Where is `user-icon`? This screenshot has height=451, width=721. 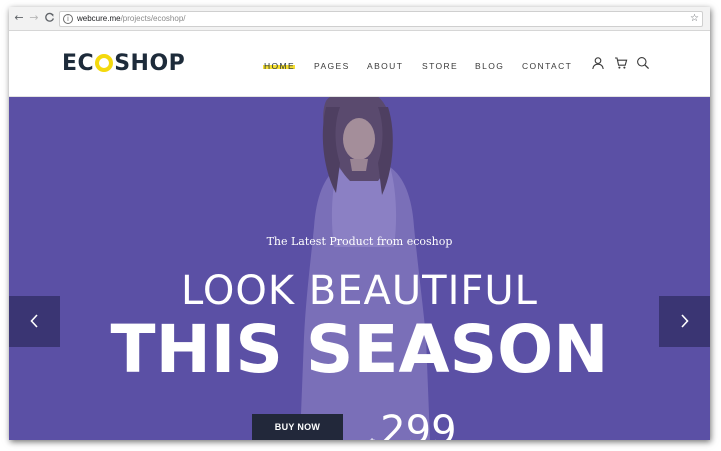 user-icon is located at coordinates (599, 64).